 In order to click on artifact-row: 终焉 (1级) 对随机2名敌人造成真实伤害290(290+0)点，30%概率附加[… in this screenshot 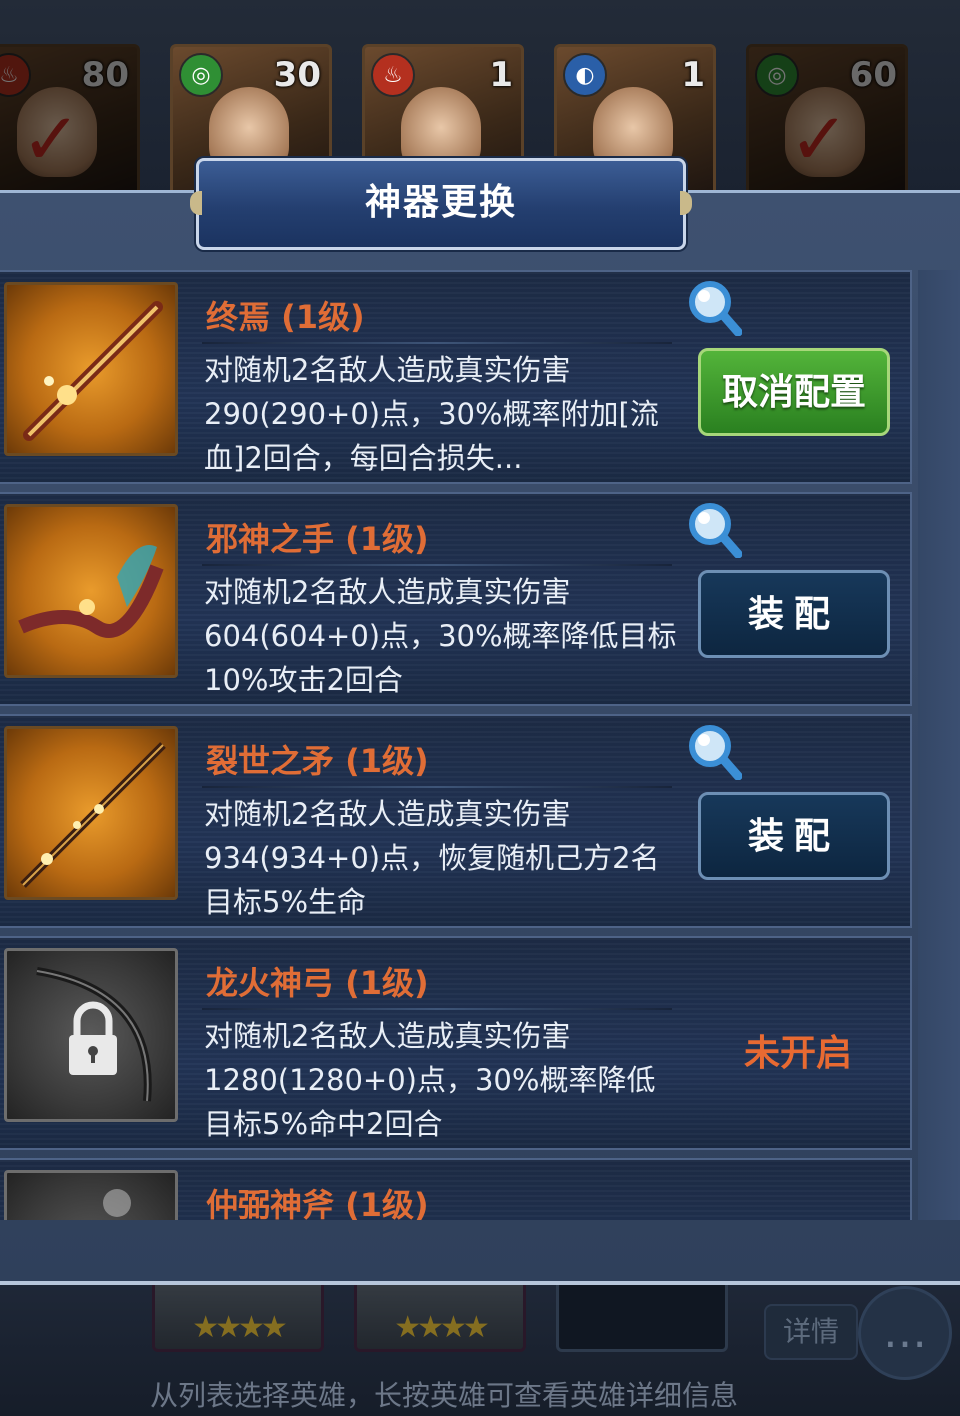, I will do `click(456, 377)`.